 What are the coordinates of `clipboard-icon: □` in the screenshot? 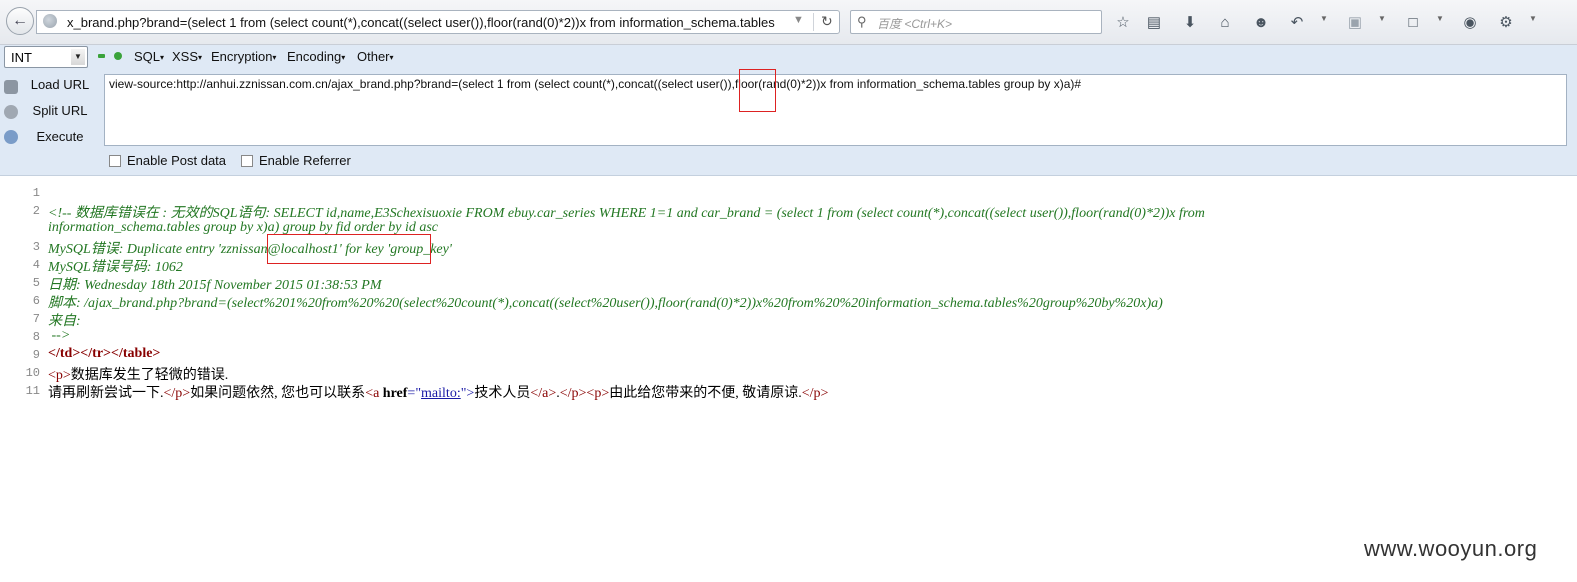 It's located at (1413, 22).